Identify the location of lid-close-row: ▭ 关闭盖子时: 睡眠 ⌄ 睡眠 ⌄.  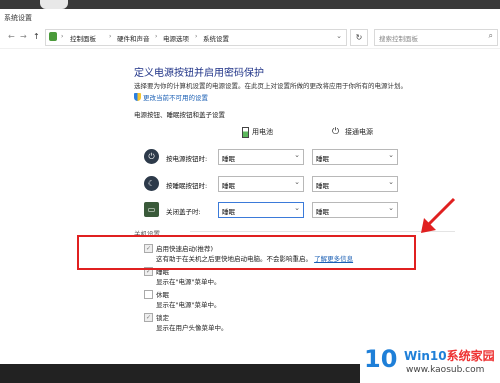
(274, 210).